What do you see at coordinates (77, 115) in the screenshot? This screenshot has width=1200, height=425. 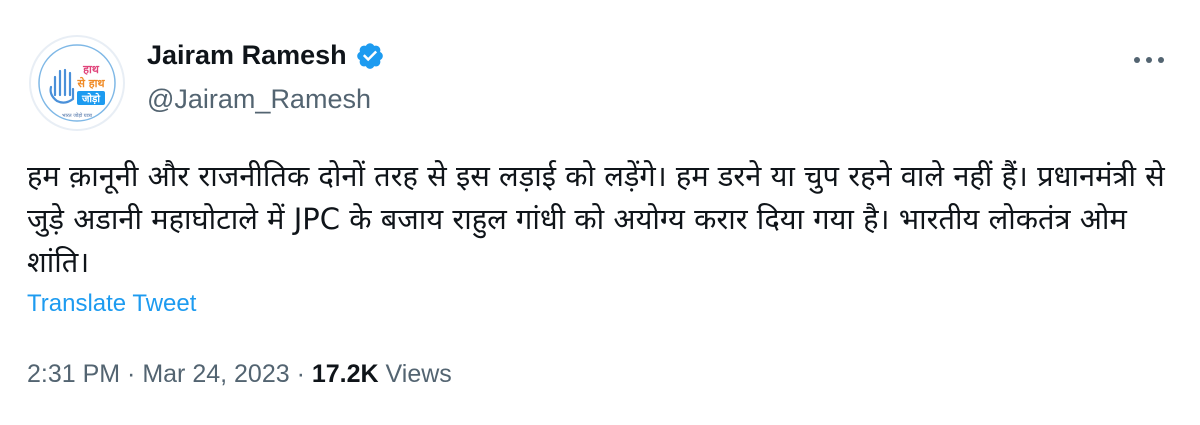 I see `logo-ring-text: भारत जोड़ो यात्रा` at bounding box center [77, 115].